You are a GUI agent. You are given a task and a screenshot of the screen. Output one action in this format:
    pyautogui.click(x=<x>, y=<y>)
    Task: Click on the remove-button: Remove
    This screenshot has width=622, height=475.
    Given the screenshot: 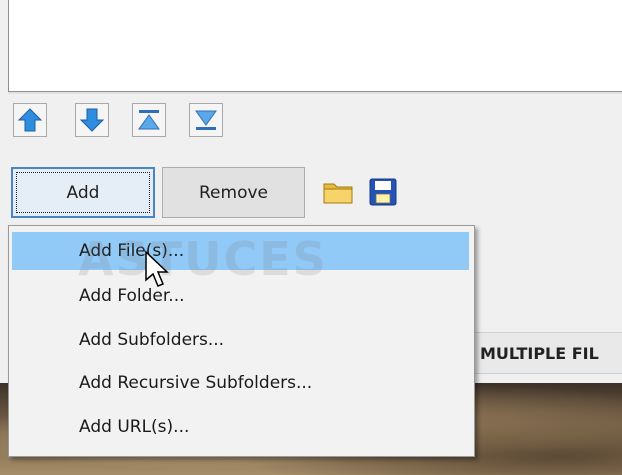 What is the action you would take?
    pyautogui.click(x=233, y=192)
    